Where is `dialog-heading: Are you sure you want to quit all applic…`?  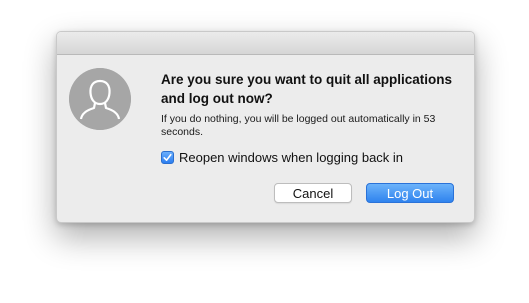
dialog-heading: Are you sure you want to quit all applic… is located at coordinates (307, 89).